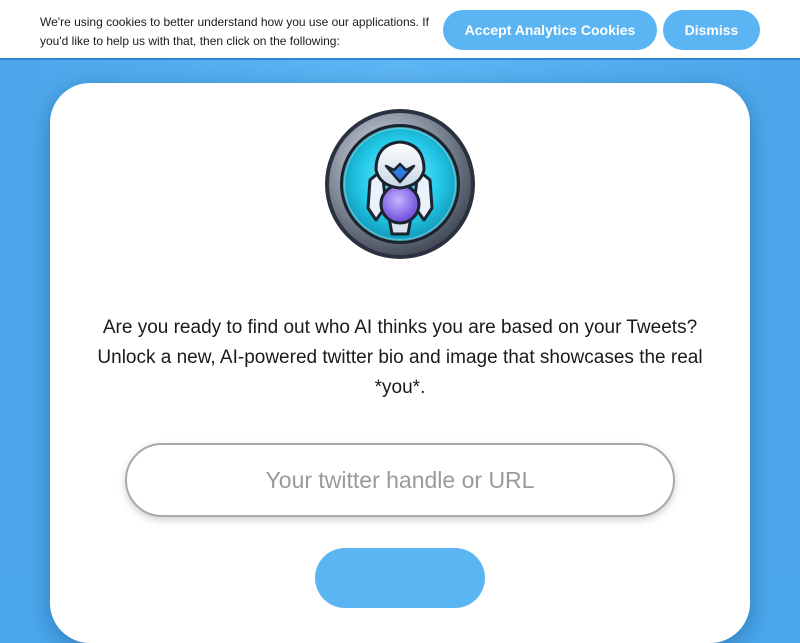 The height and width of the screenshot is (643, 800). I want to click on accept-analytics-cookies-button: Accept Analytics Cookies, so click(550, 30).